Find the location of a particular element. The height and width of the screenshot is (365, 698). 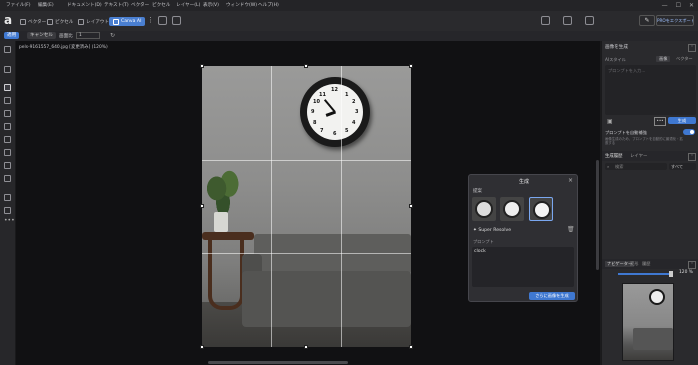

transform-icon is located at coordinates (176, 20).